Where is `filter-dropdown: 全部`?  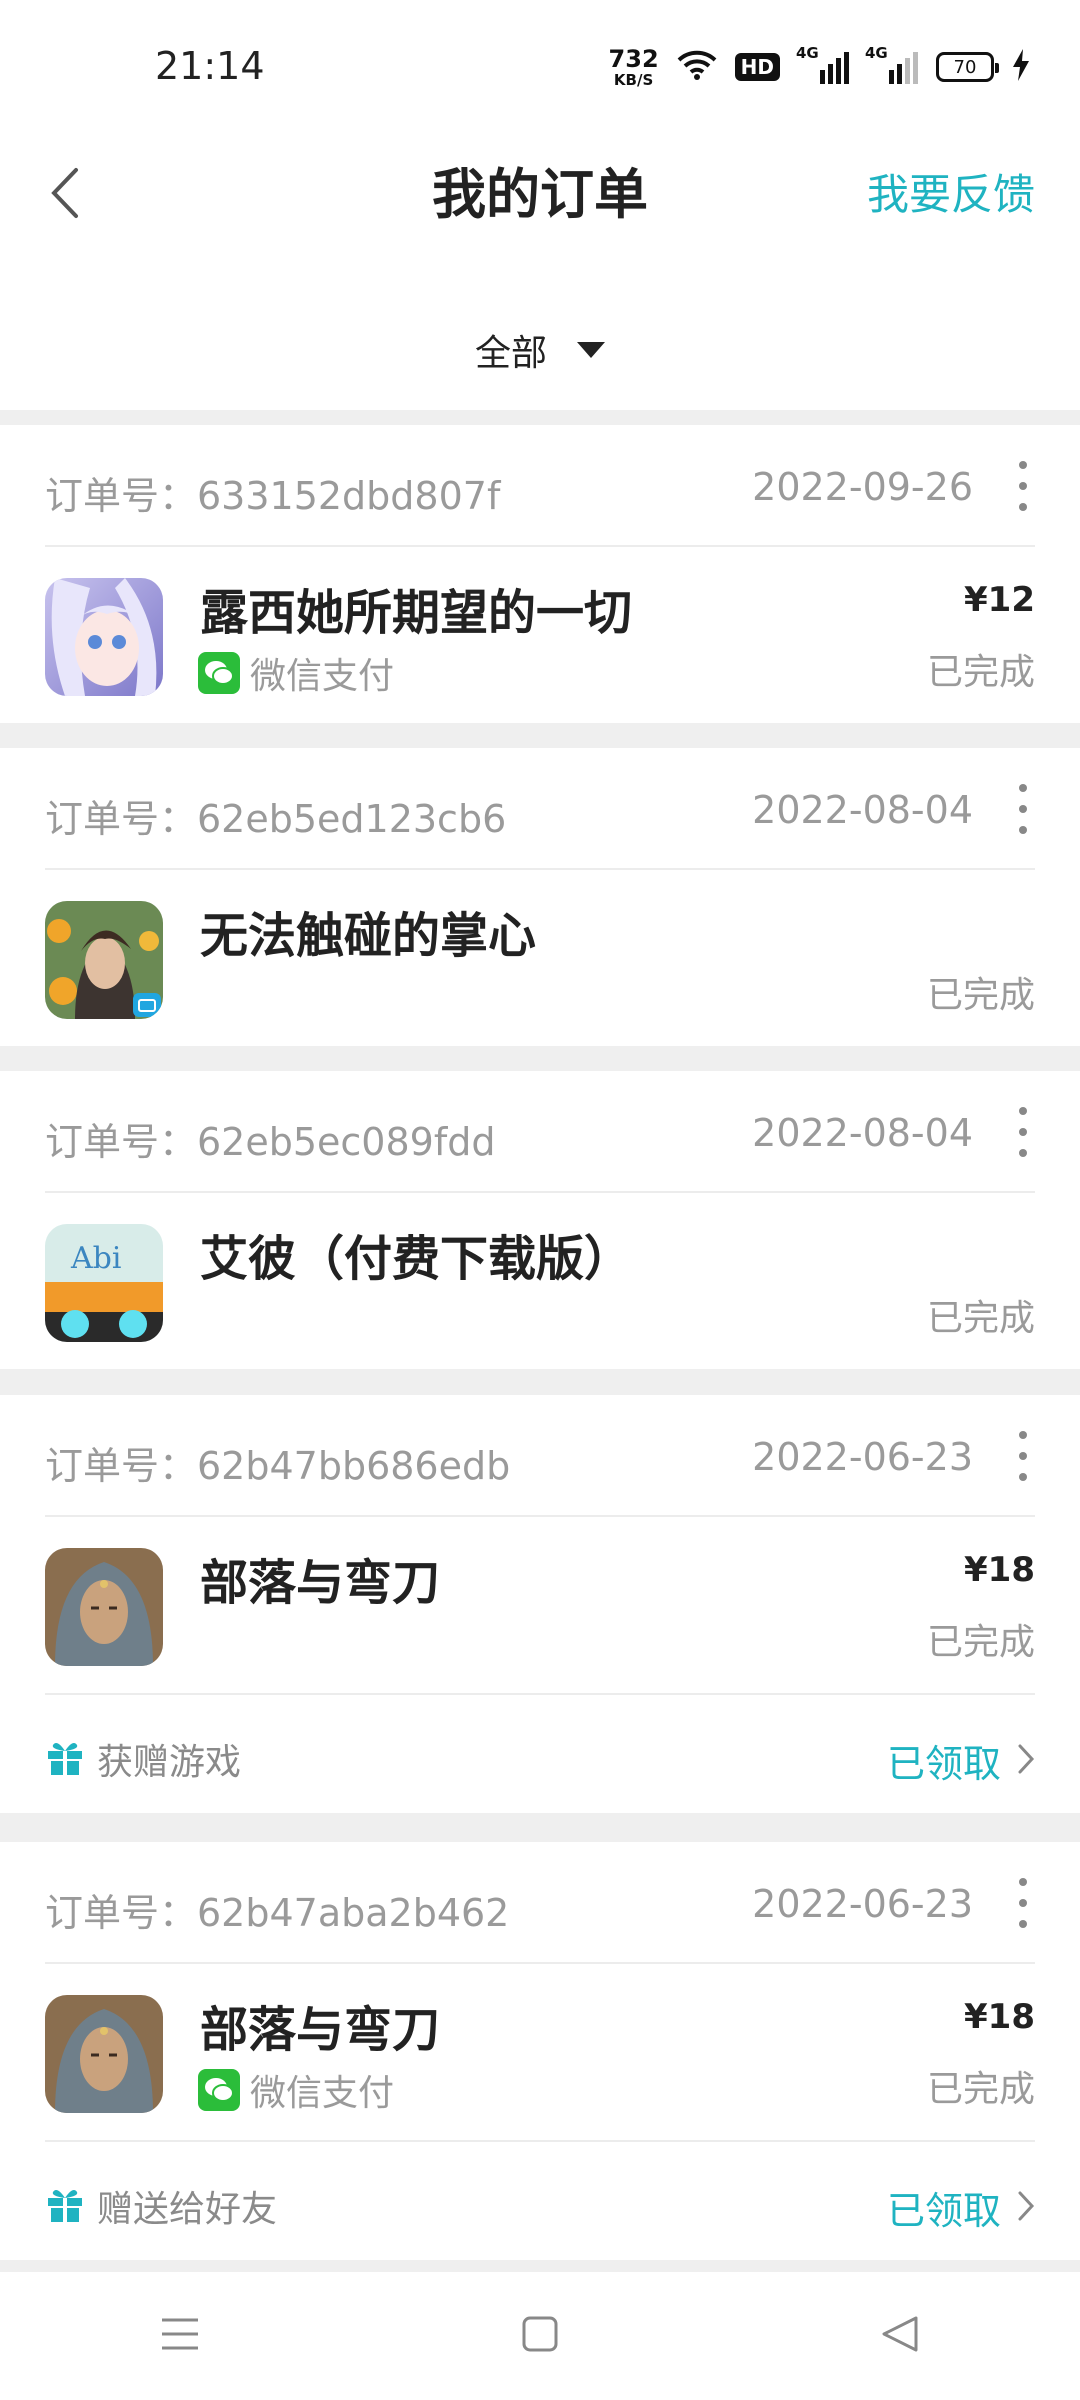
filter-dropdown: 全部 is located at coordinates (540, 350).